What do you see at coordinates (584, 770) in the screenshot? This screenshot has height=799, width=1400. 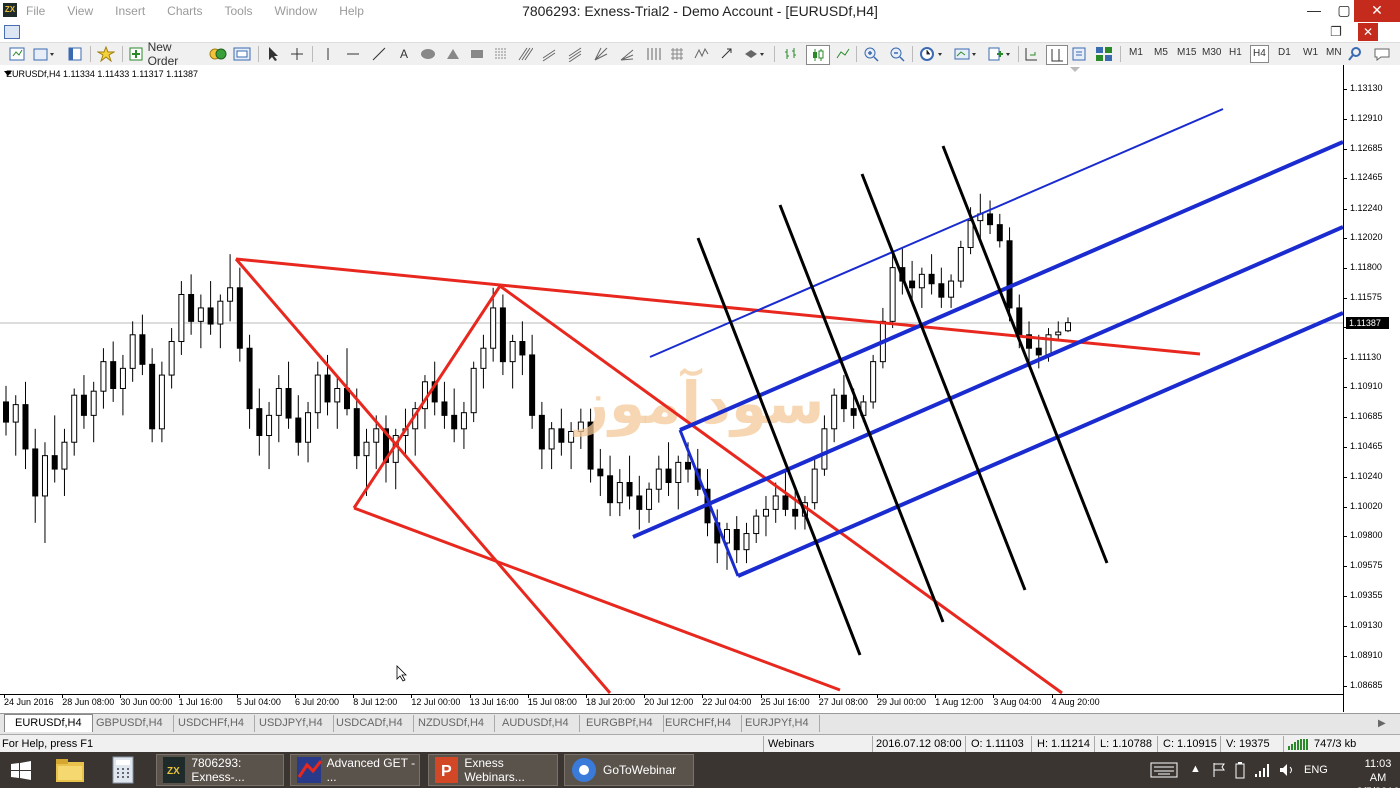 I see `gotowebinar-icon` at bounding box center [584, 770].